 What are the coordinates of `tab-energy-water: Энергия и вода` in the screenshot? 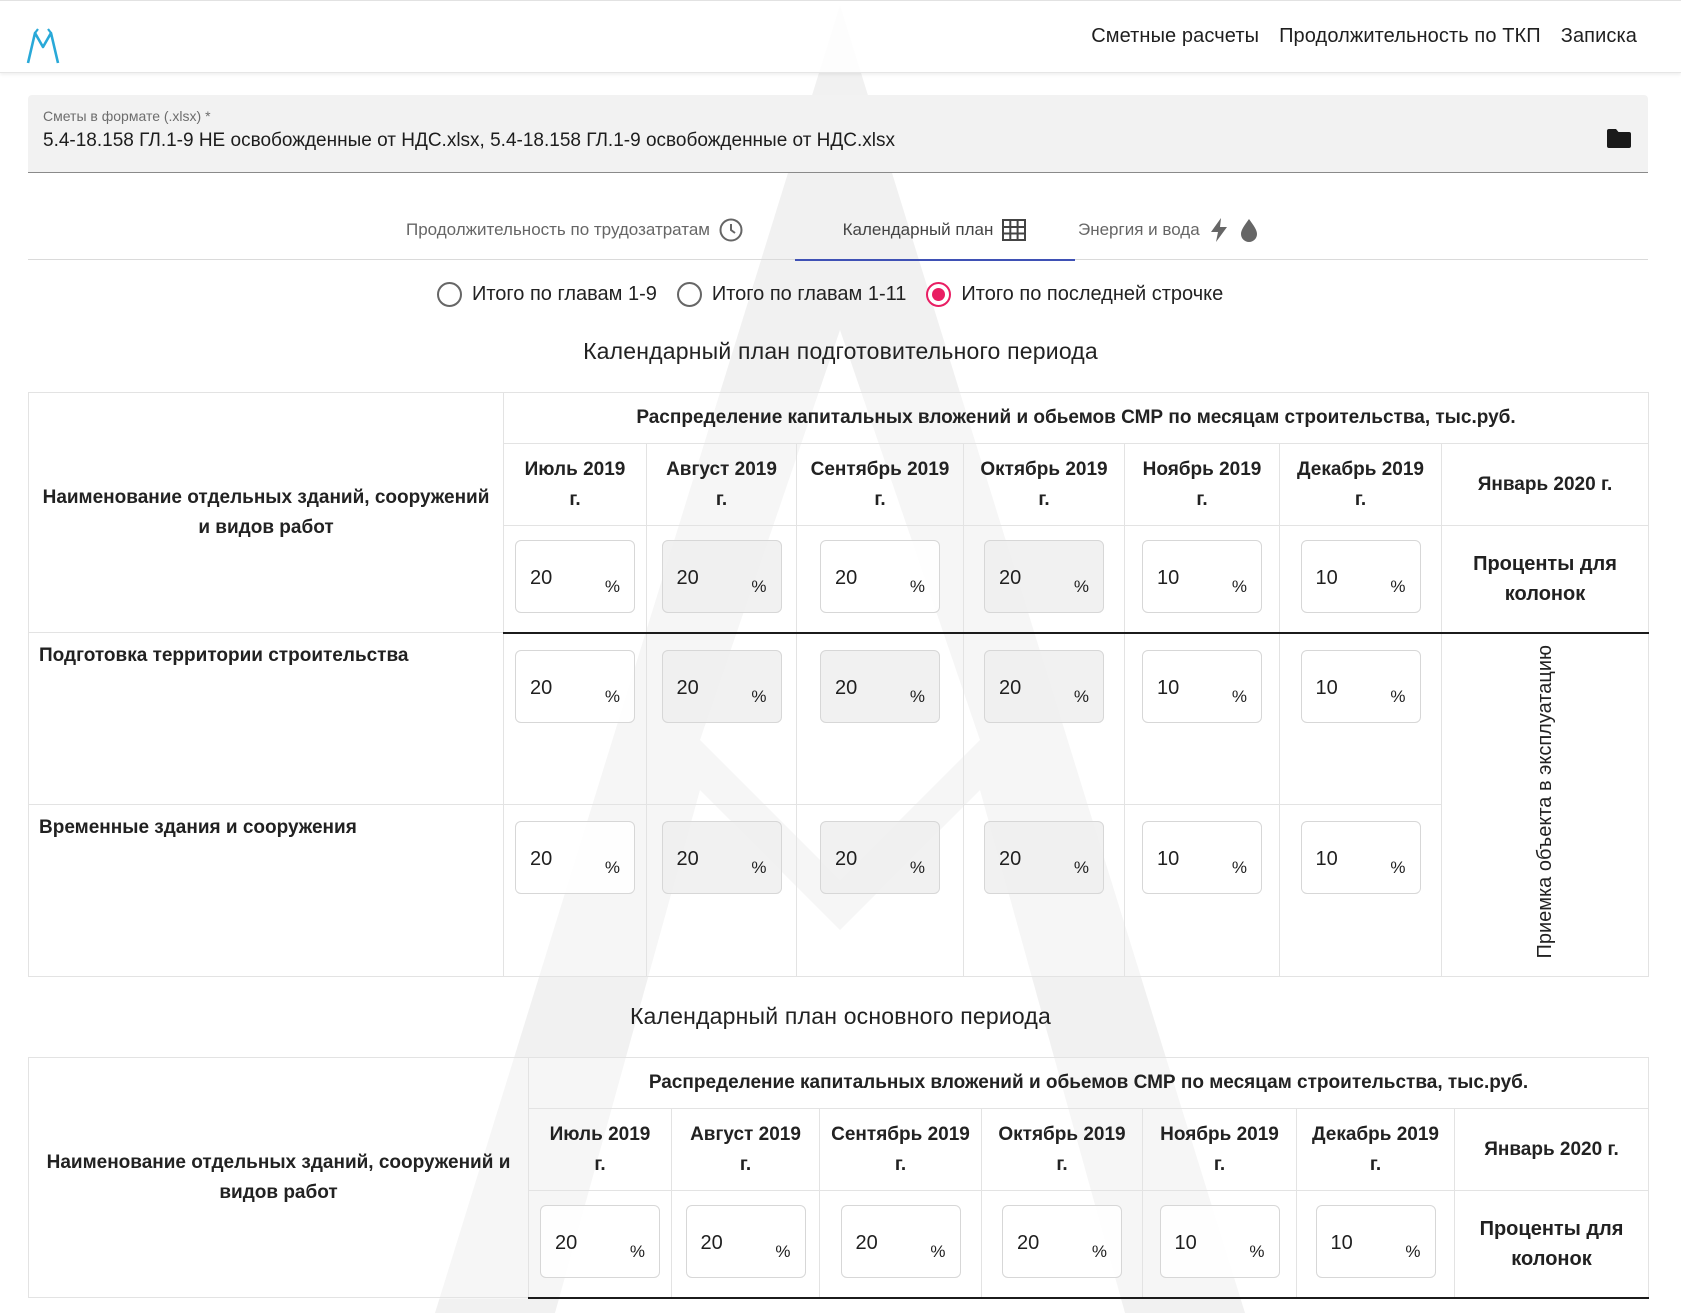 It's located at (1169, 230).